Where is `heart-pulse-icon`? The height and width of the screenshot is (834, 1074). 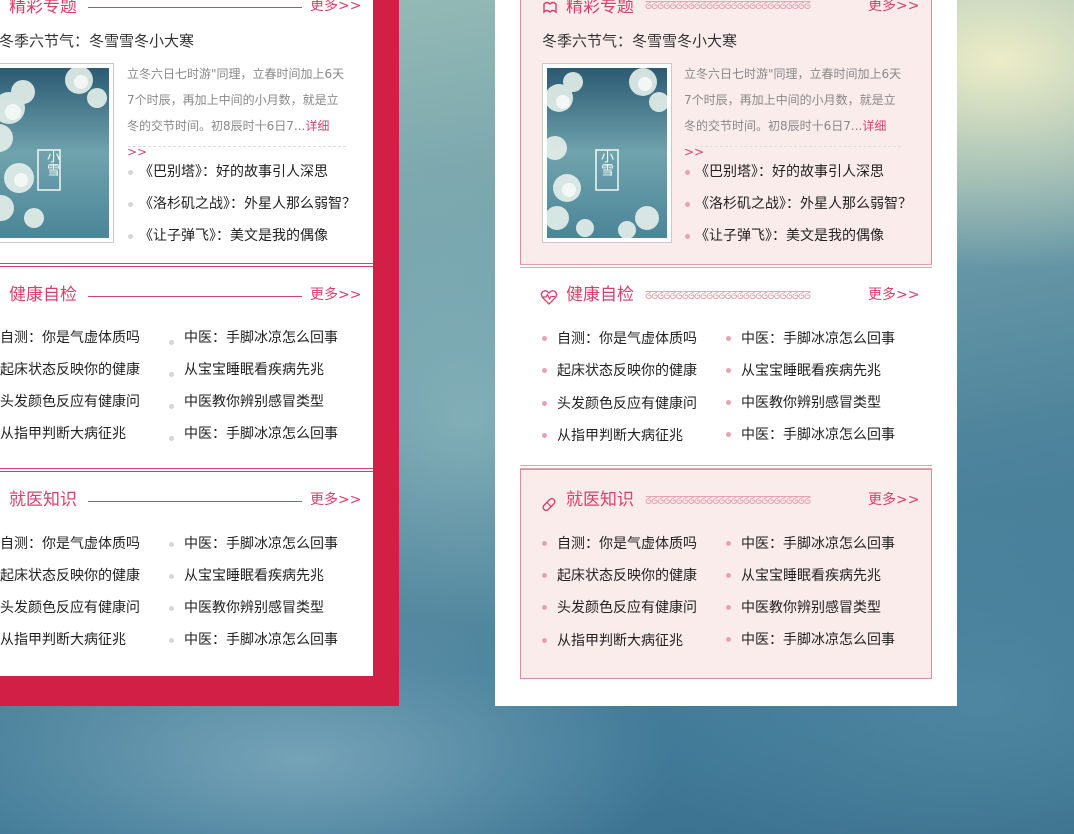
heart-pulse-icon is located at coordinates (549, 297).